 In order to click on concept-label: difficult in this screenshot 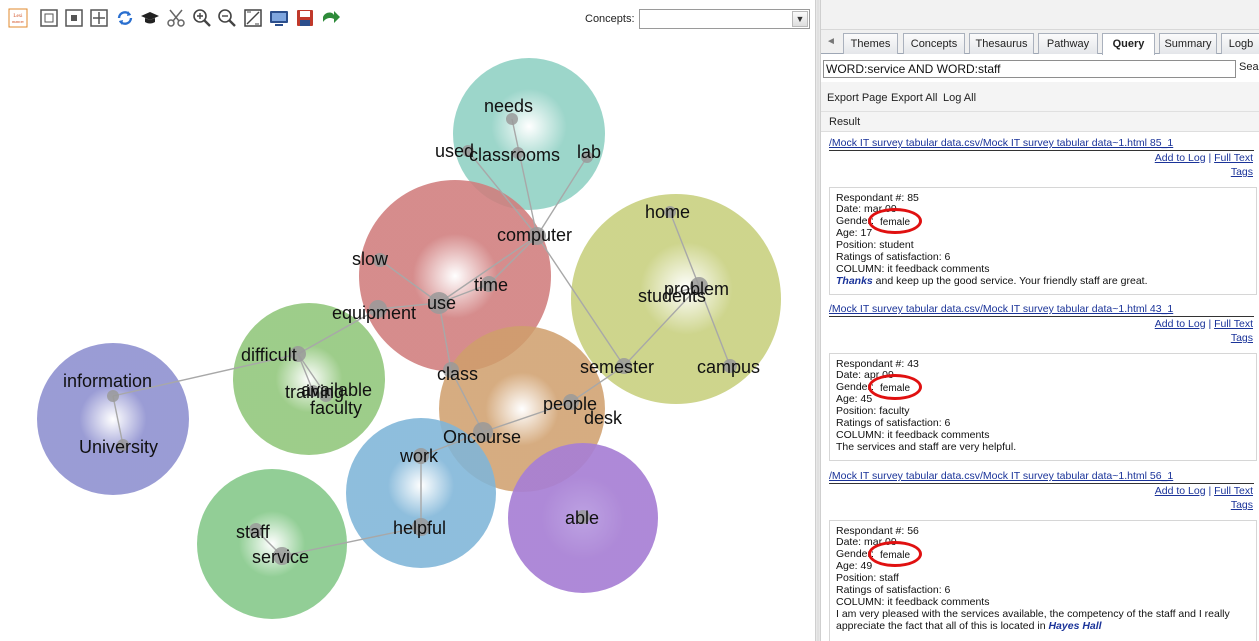, I will do `click(269, 355)`.